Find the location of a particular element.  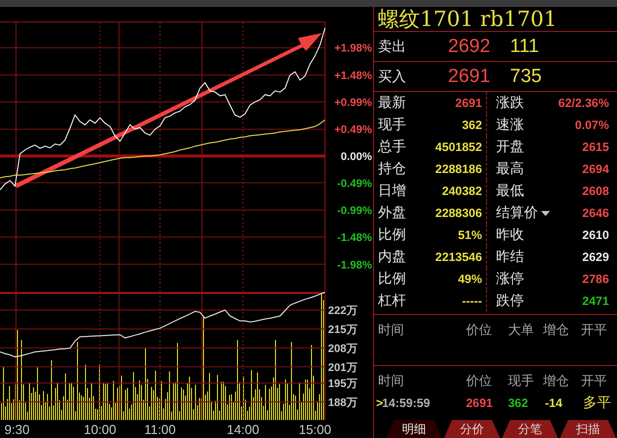

stat-value: 2646 is located at coordinates (595, 213).